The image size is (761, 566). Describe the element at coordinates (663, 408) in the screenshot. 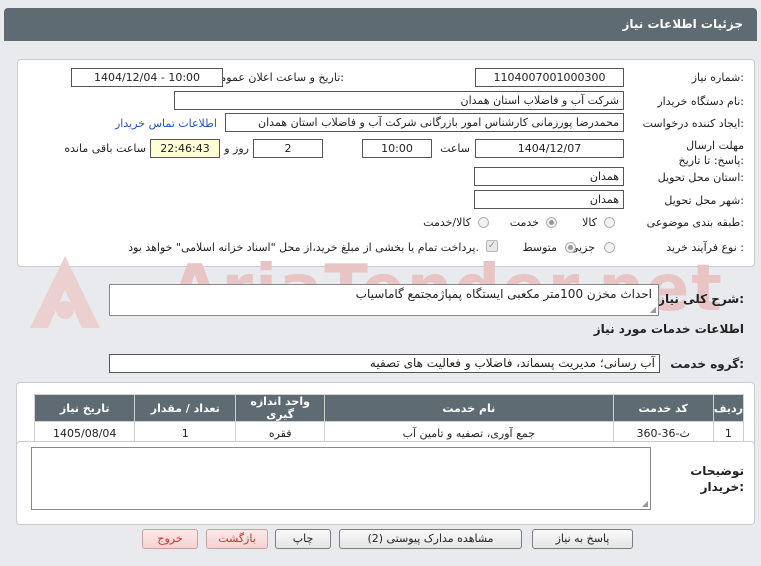

I see `col-code-header: کد خدمت` at that location.